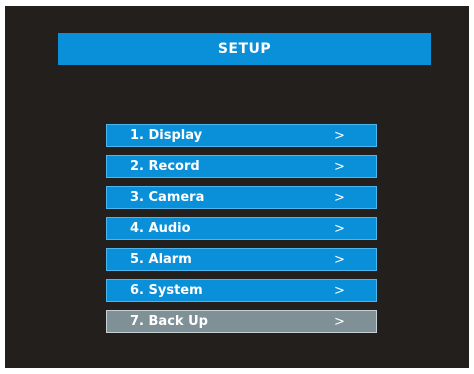 This screenshot has height=374, width=474. I want to click on menu-item-back-up: 7. Back Up >, so click(241, 321).